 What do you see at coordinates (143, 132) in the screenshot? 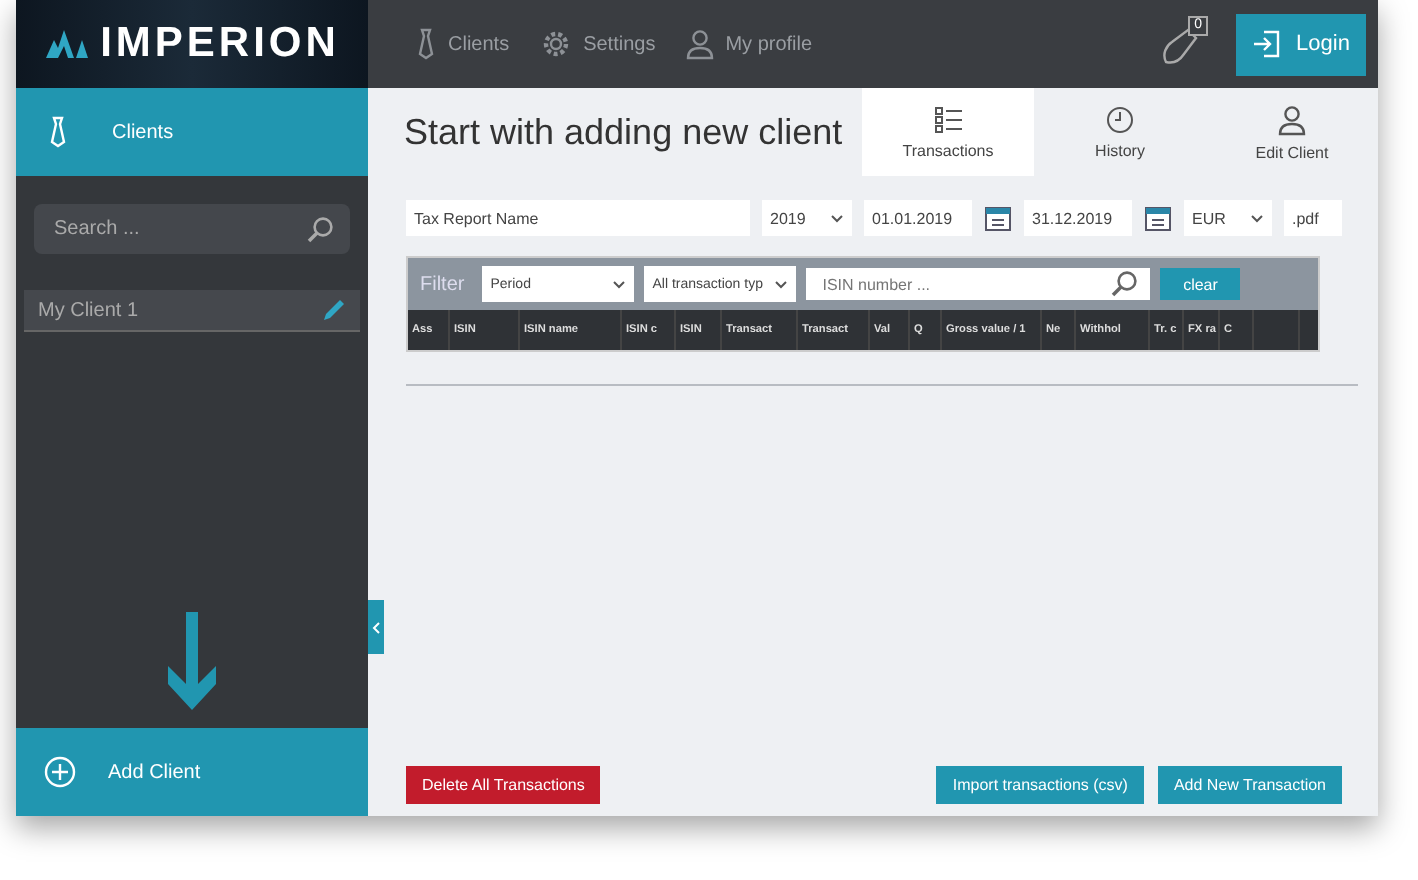
I see `sidebar-title: Clients` at bounding box center [143, 132].